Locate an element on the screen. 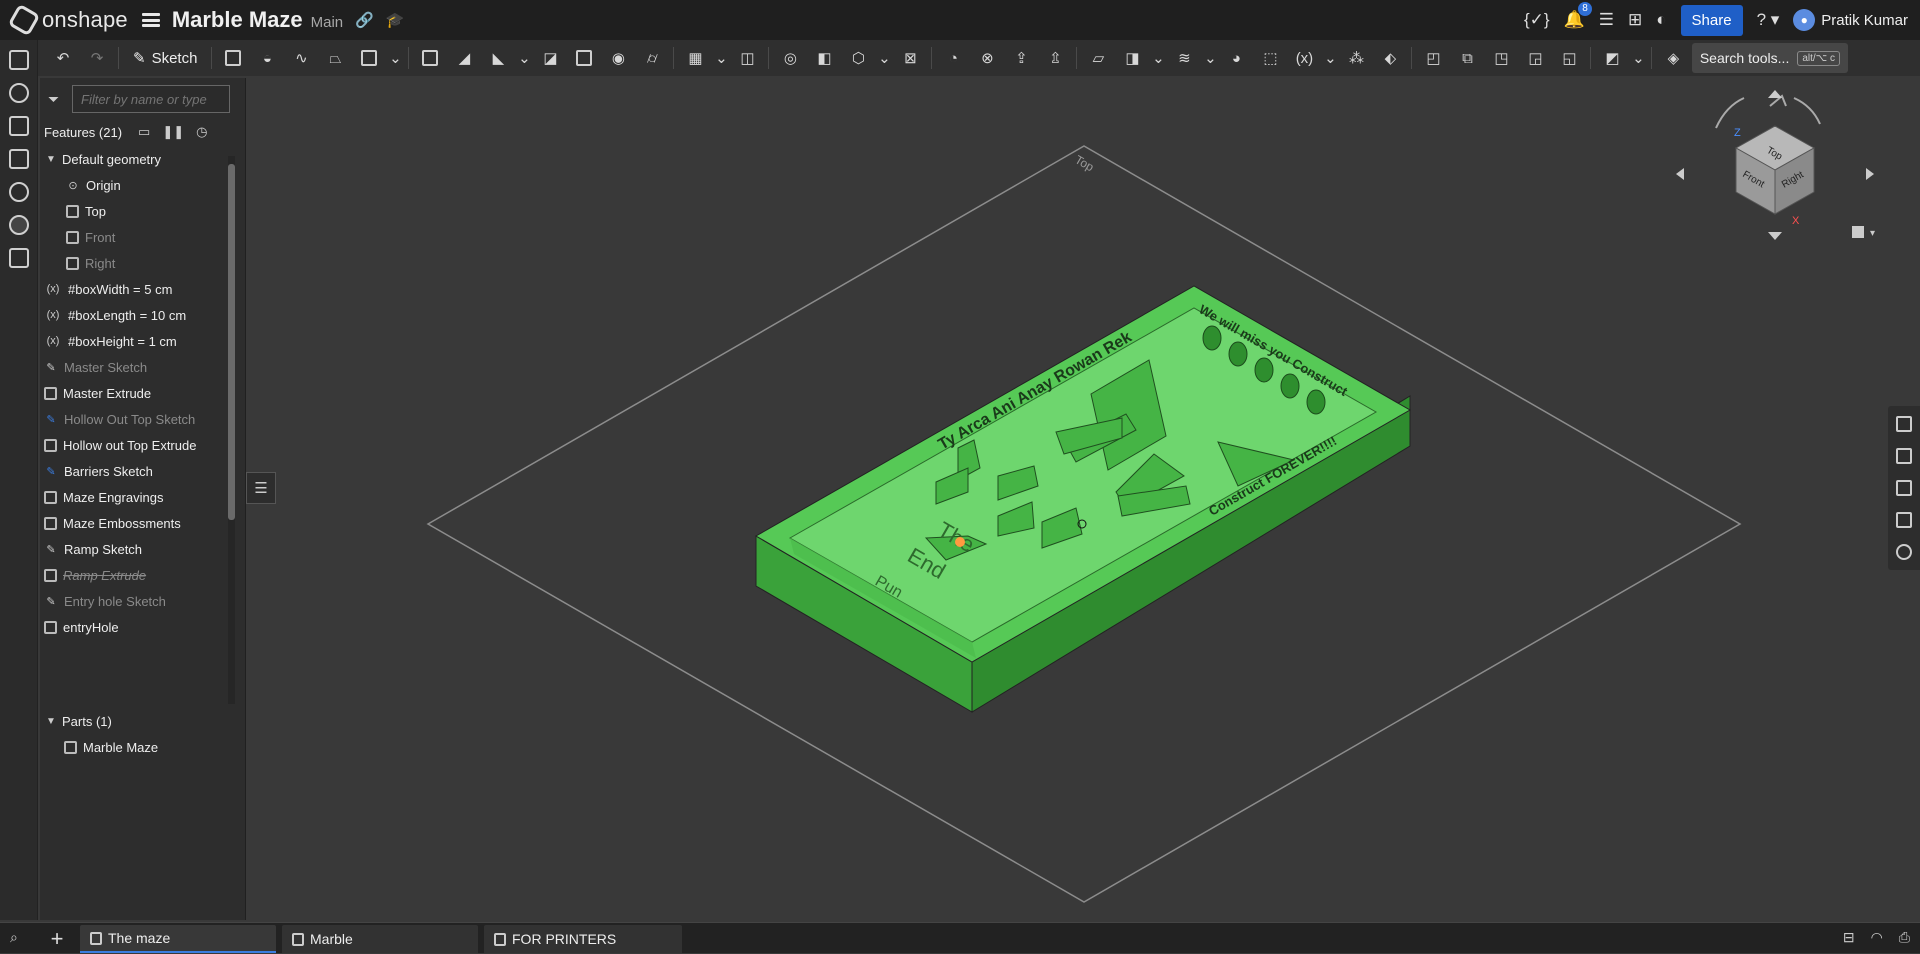  tolerance-icon: ◠ is located at coordinates (1877, 937).